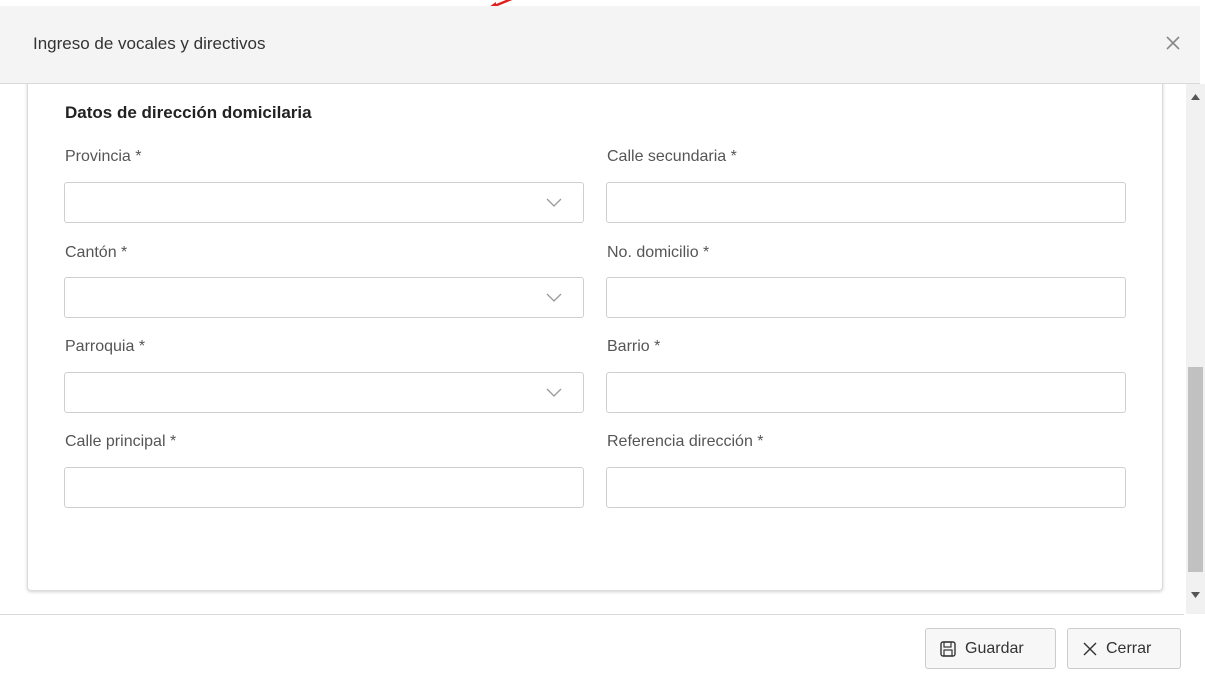  Describe the element at coordinates (103, 156) in the screenshot. I see `provincia-label: Provincia *` at that location.